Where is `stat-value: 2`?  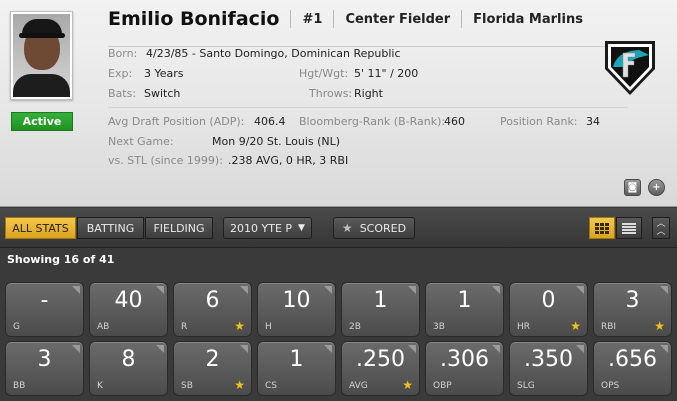 stat-value: 2 is located at coordinates (212, 359).